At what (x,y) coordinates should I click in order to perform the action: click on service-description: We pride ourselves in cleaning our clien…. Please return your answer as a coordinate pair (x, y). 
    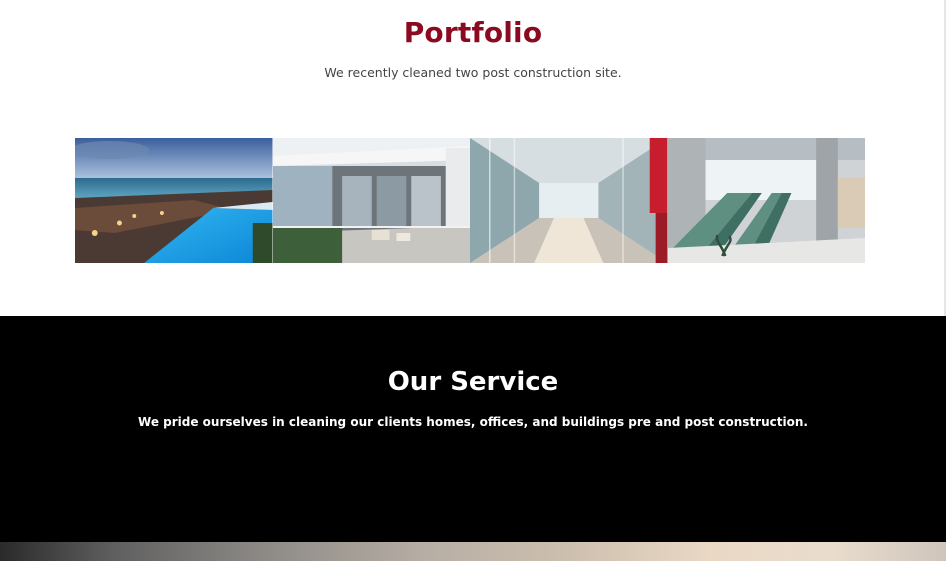
    Looking at the image, I should click on (473, 422).